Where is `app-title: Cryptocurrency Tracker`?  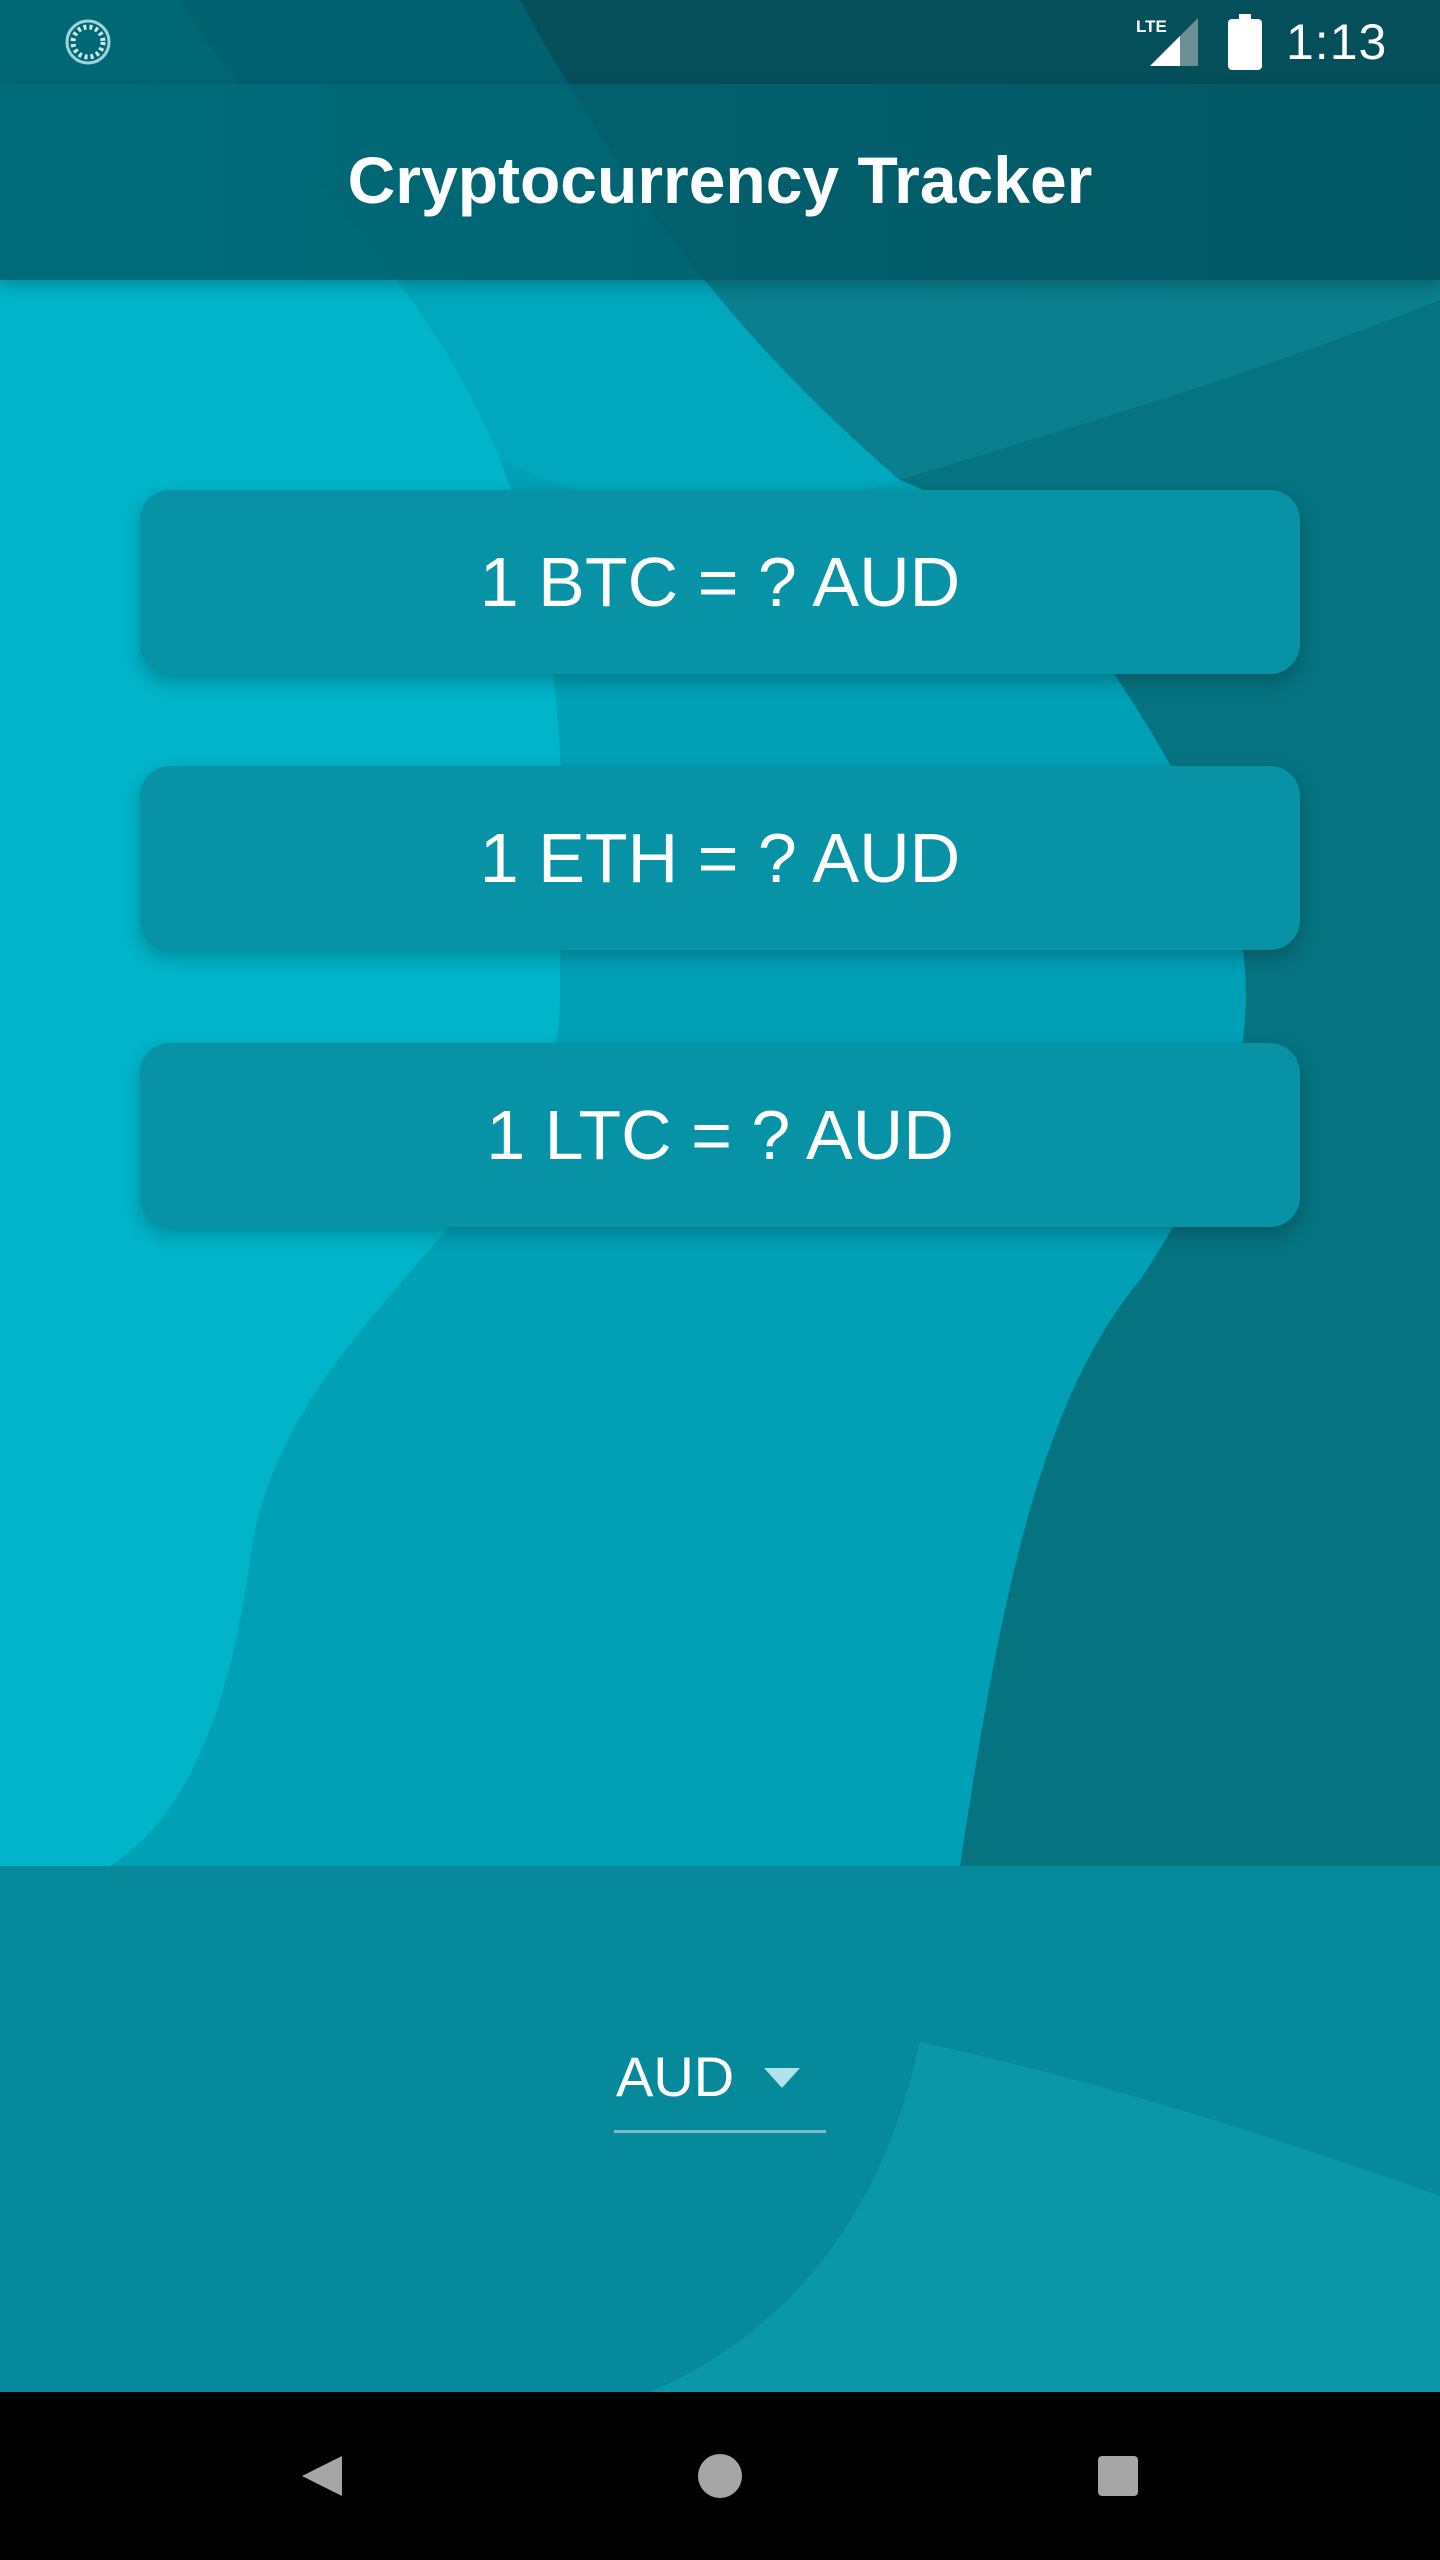
app-title: Cryptocurrency Tracker is located at coordinates (720, 180).